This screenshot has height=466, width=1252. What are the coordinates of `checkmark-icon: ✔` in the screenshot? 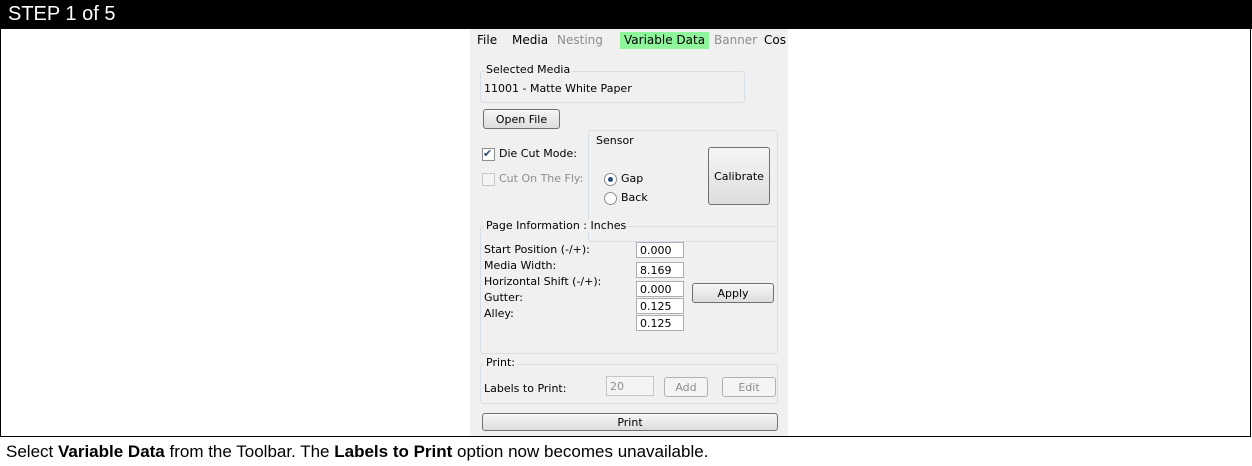 It's located at (488, 153).